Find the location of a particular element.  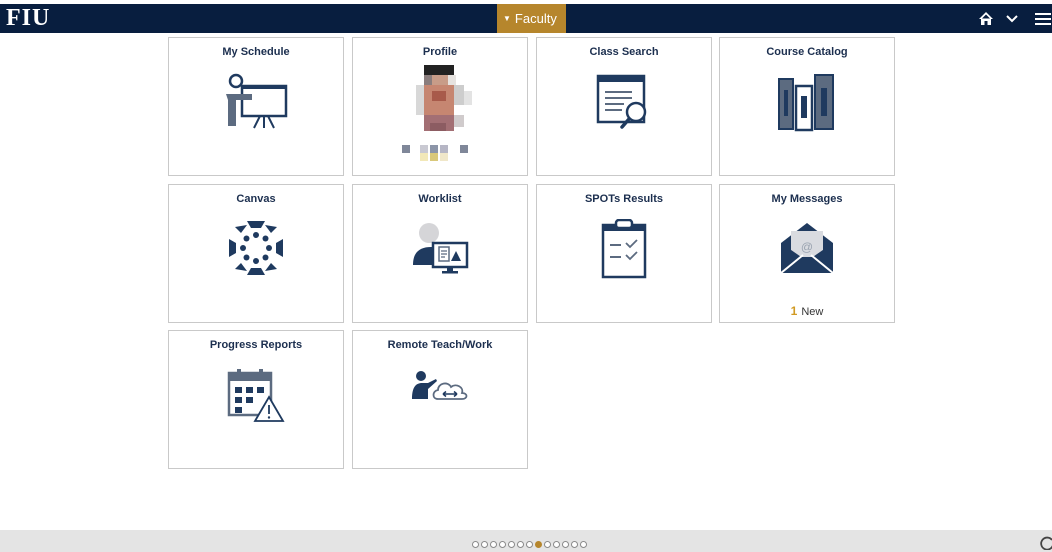

tile-profile: Profile is located at coordinates (440, 106).